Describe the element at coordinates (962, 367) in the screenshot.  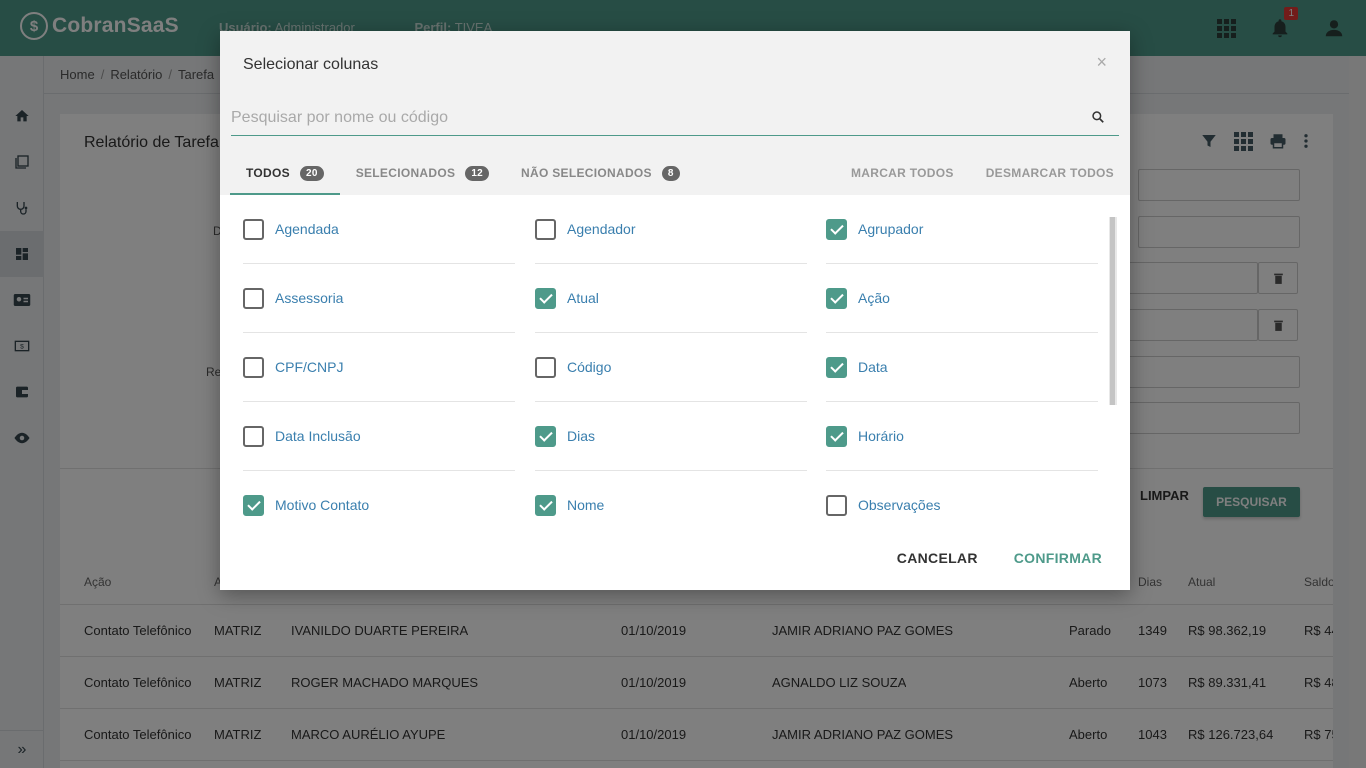
I see `column-option: Data` at that location.